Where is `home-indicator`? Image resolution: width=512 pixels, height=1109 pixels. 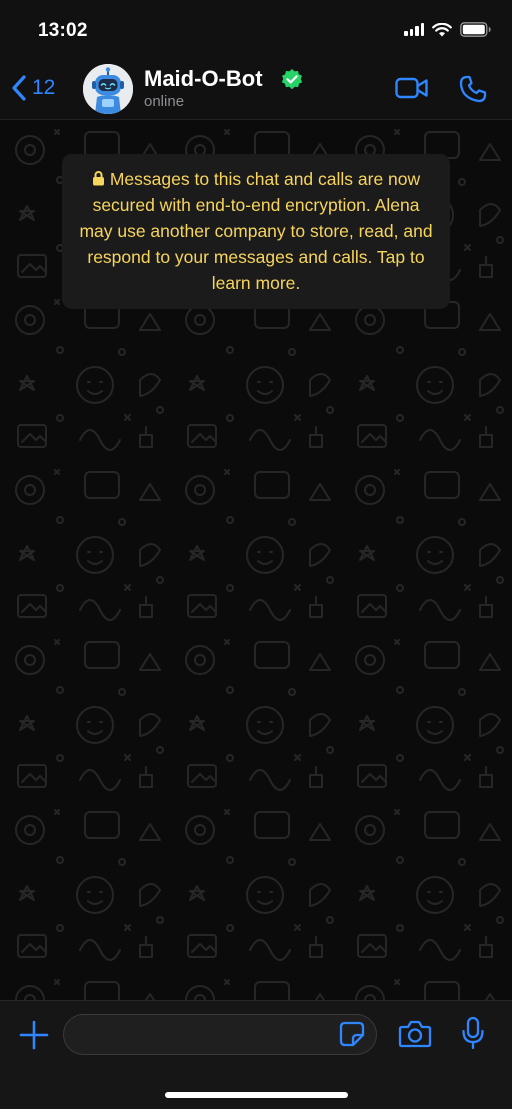 home-indicator is located at coordinates (256, 1095).